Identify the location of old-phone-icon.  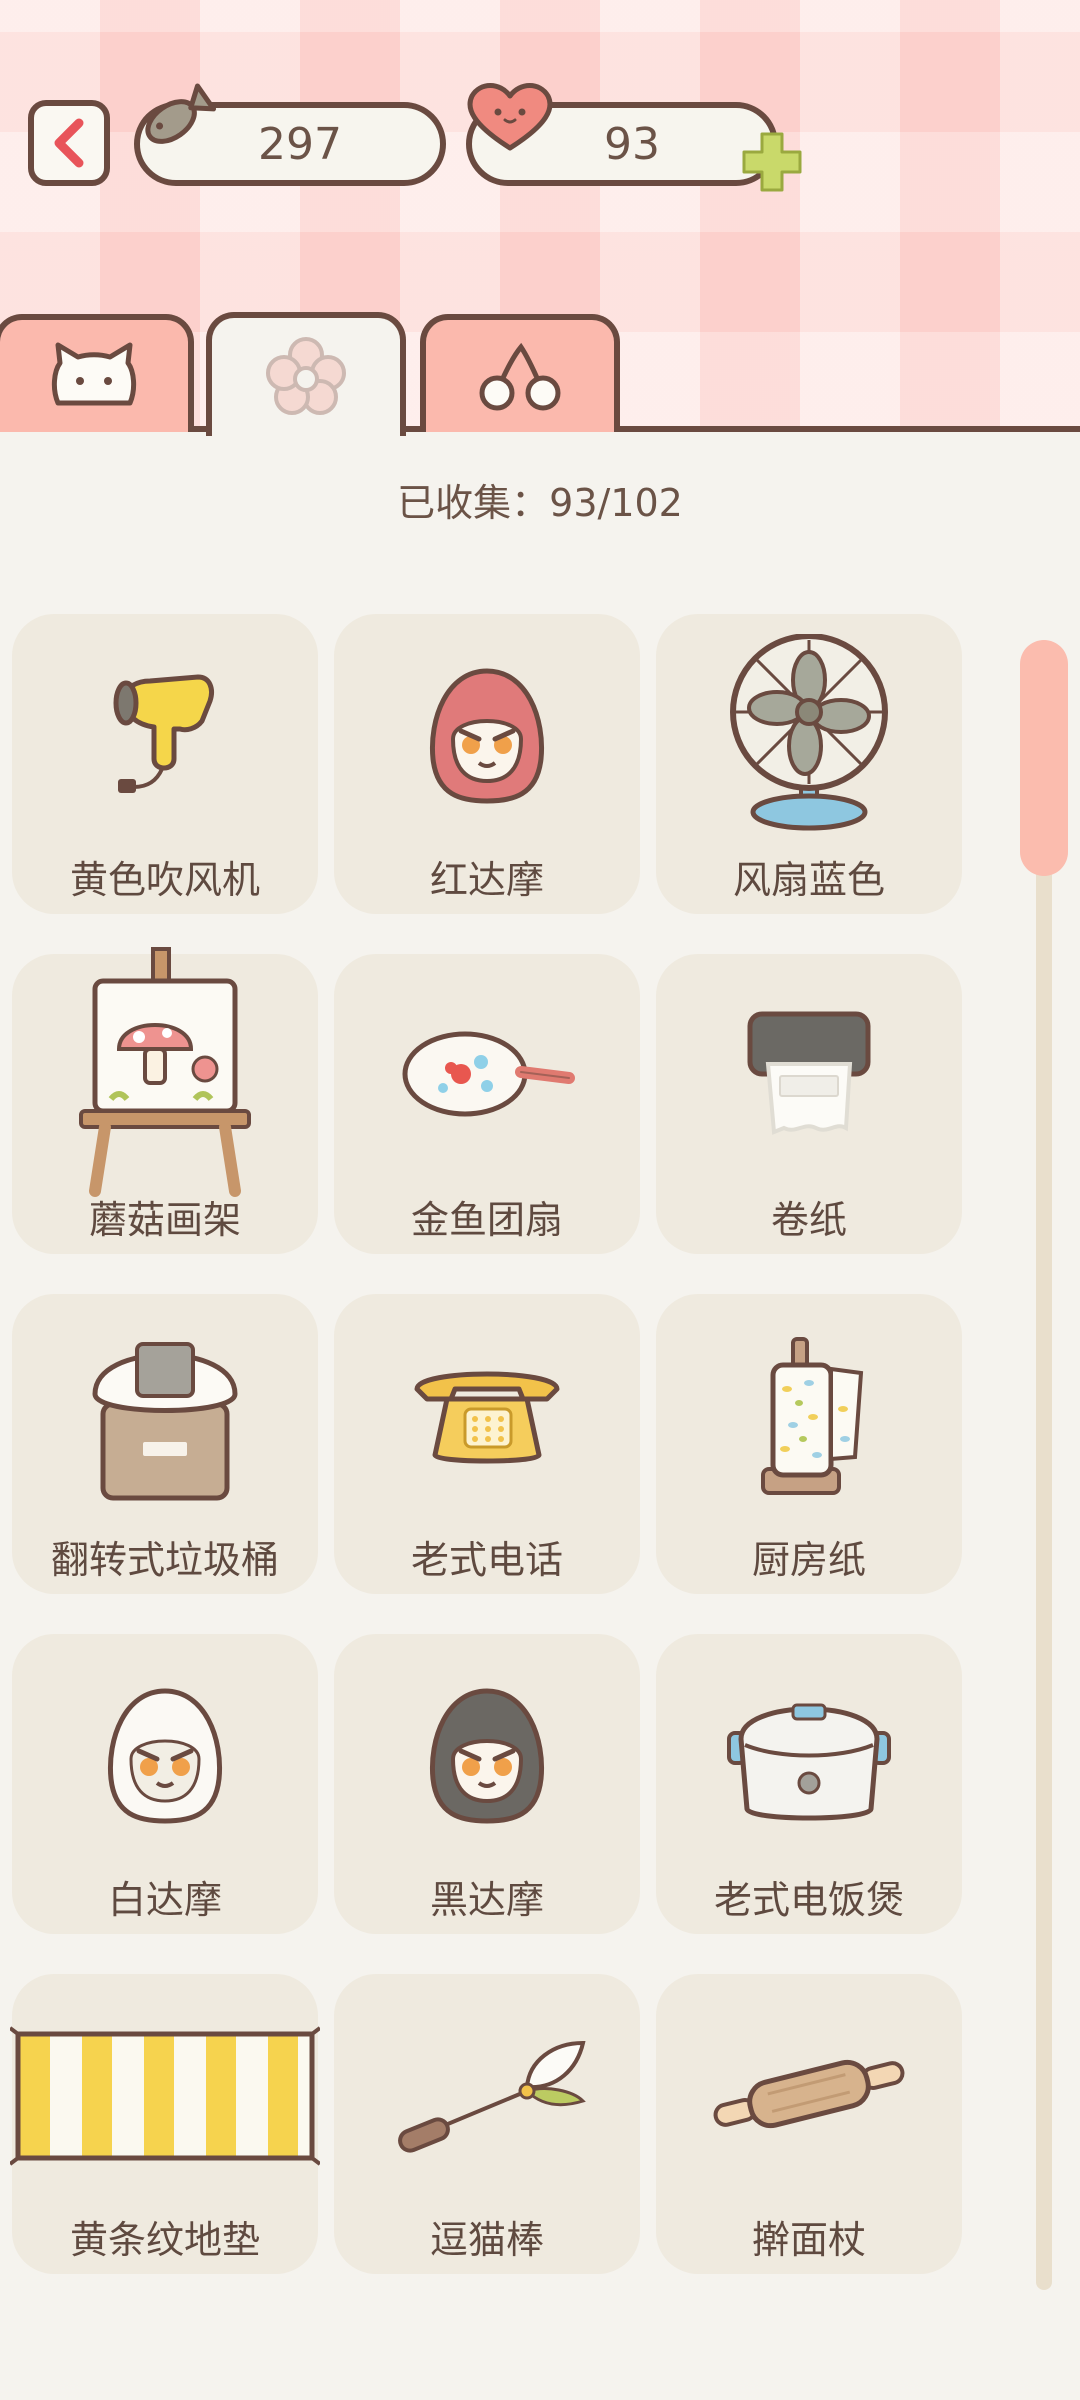
(487, 1417).